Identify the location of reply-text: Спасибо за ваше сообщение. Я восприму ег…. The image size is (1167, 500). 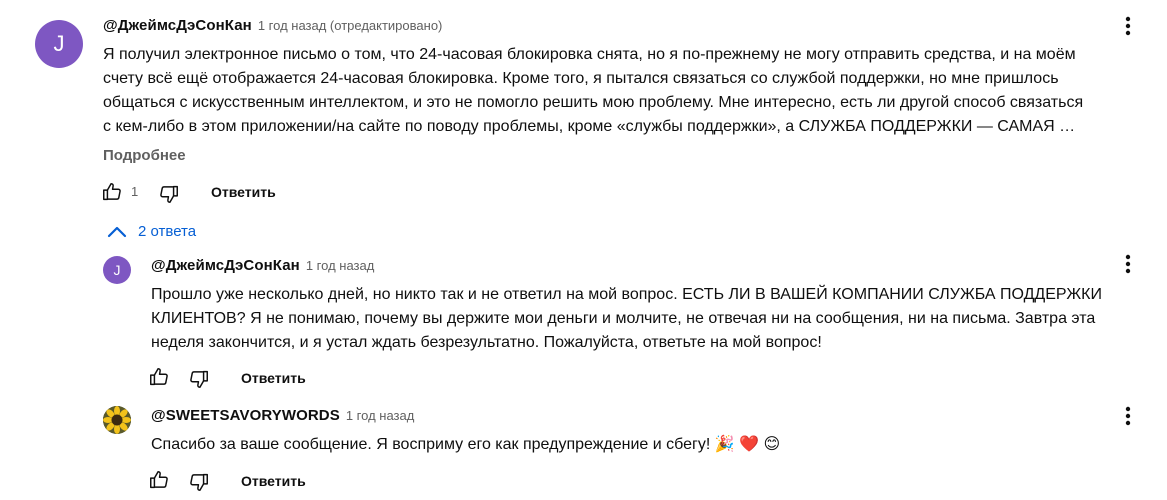
(465, 445).